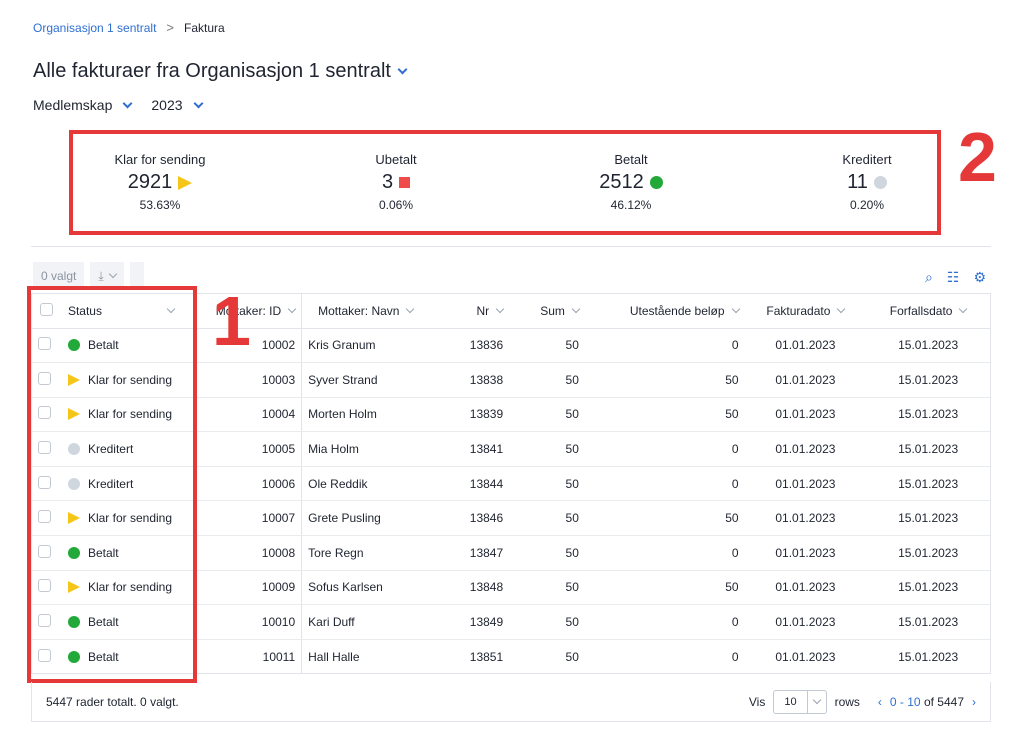 The image size is (1024, 737). What do you see at coordinates (387, 182) in the screenshot?
I see `stat-count: 3` at bounding box center [387, 182].